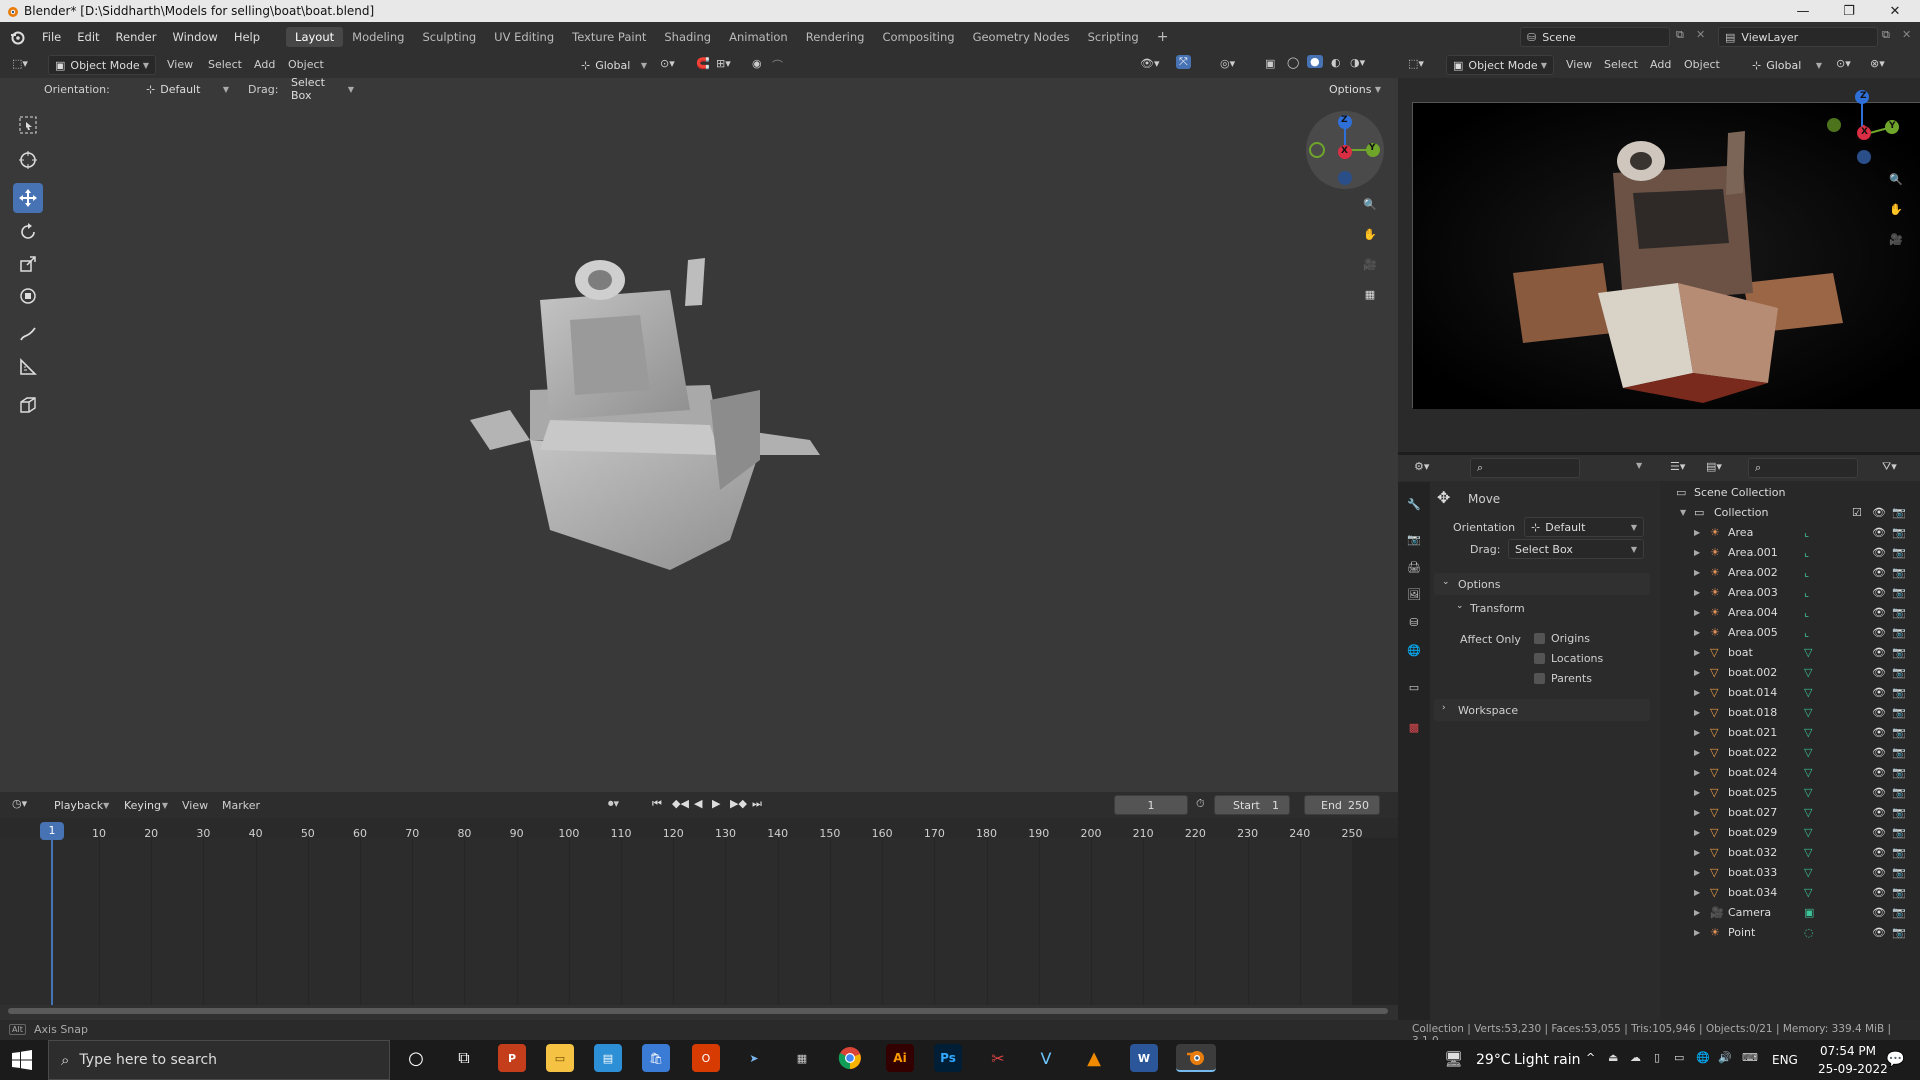 This screenshot has height=1080, width=1920. Describe the element at coordinates (560, 1058) in the screenshot. I see `file-explorer-icon: ▭` at that location.